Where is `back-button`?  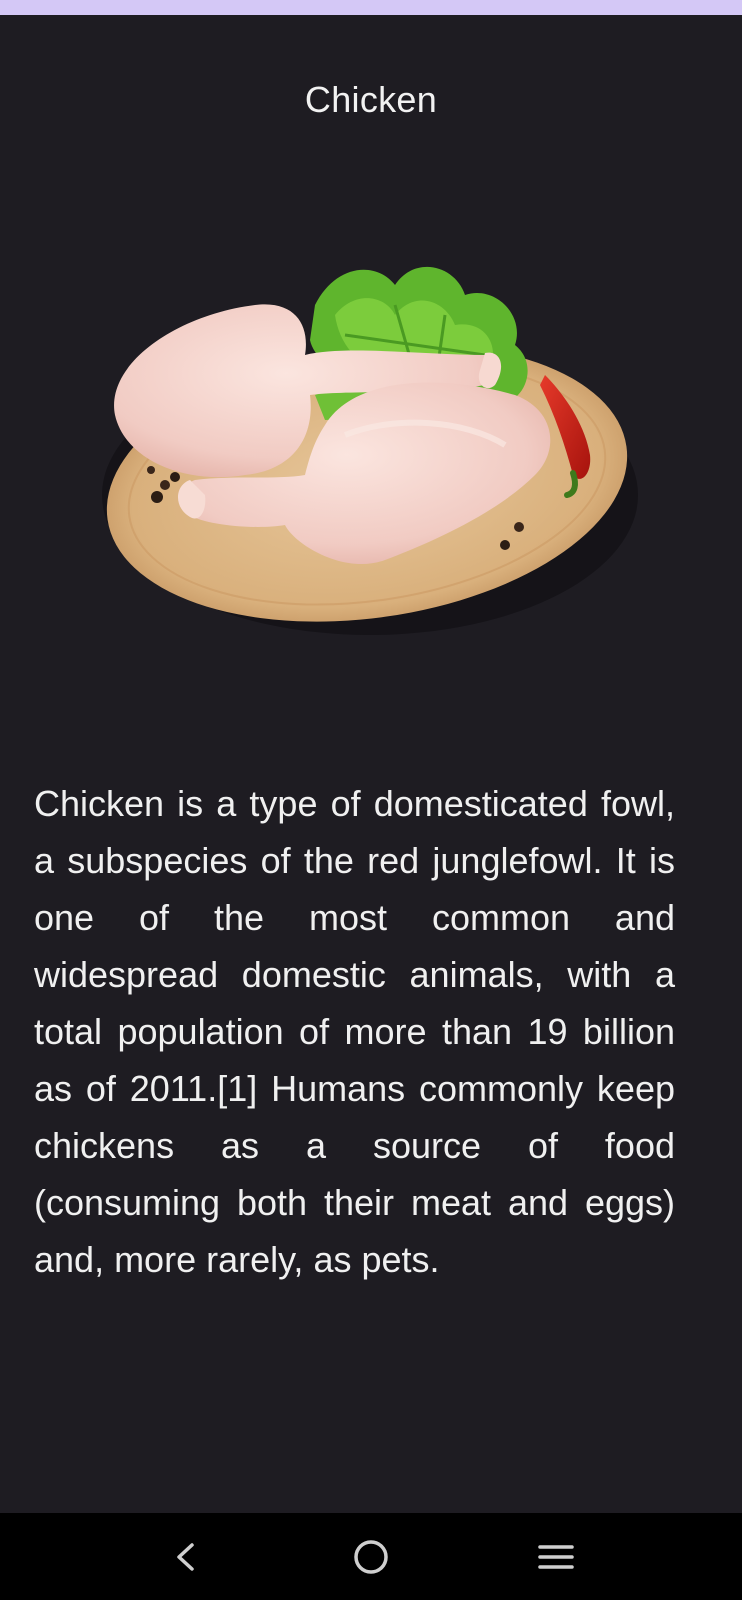 back-button is located at coordinates (186, 1556).